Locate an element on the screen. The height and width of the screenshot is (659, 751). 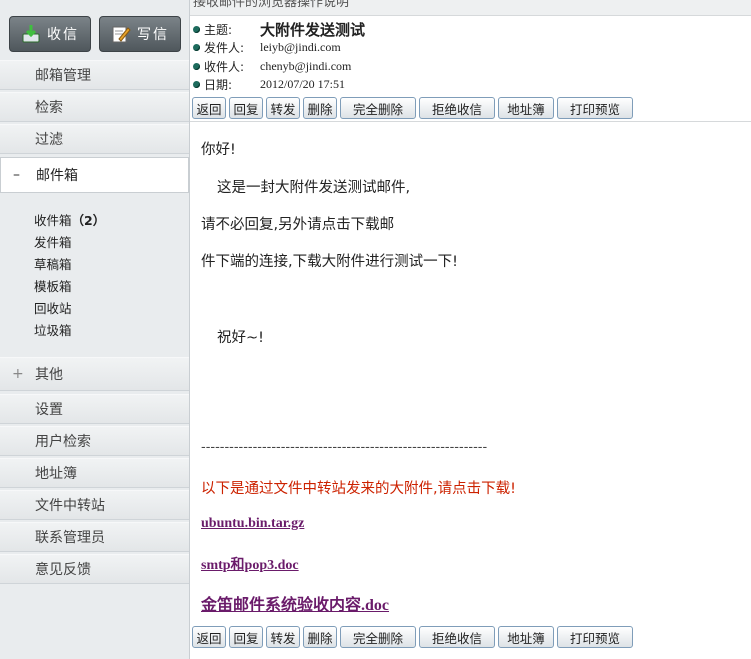
attachment-link: smtp和pop3.doc is located at coordinates (250, 564).